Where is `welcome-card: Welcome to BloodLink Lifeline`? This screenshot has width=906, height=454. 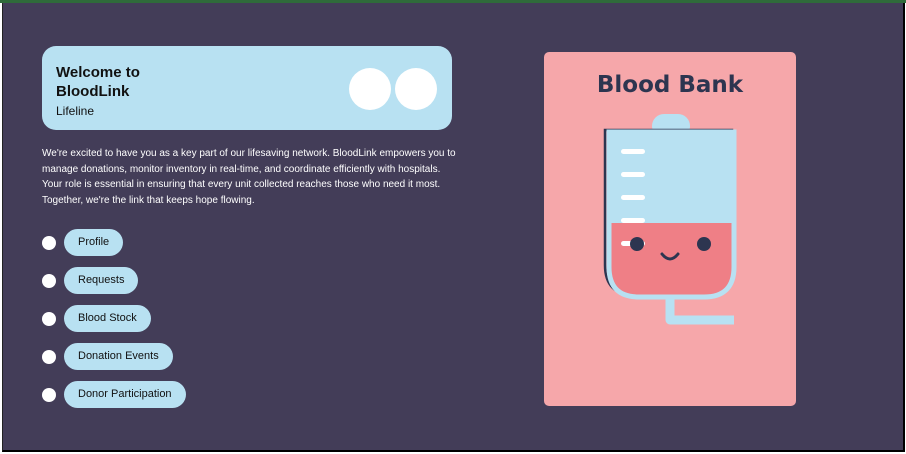 welcome-card: Welcome to BloodLink Lifeline is located at coordinates (247, 88).